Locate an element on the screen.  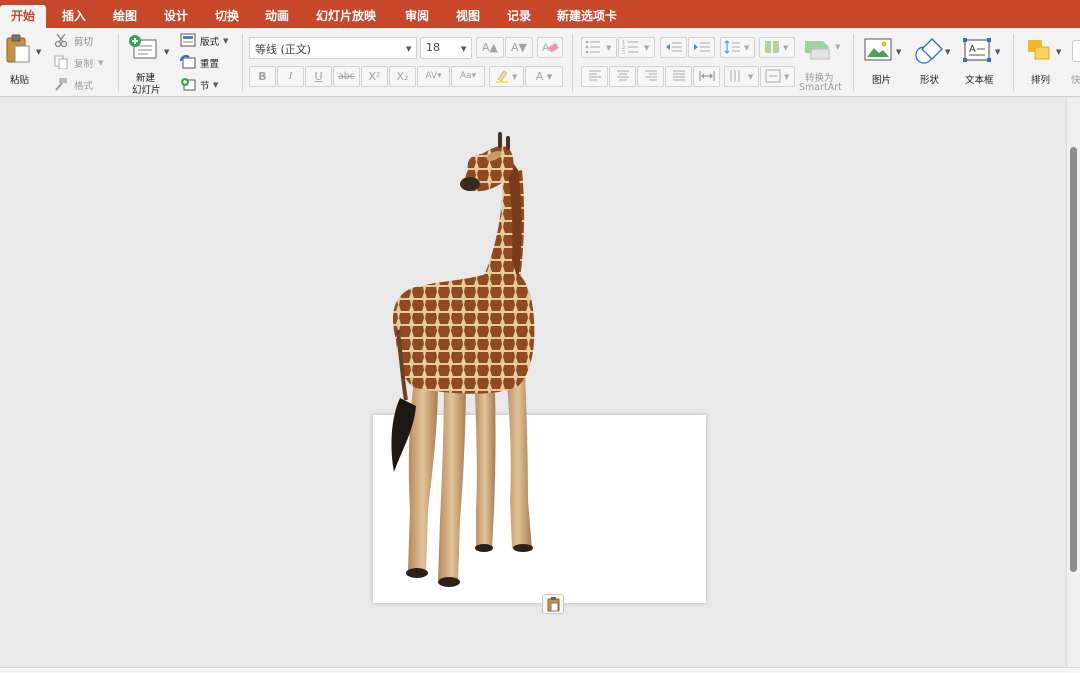
giraffe-picture is located at coordinates (467, 361).